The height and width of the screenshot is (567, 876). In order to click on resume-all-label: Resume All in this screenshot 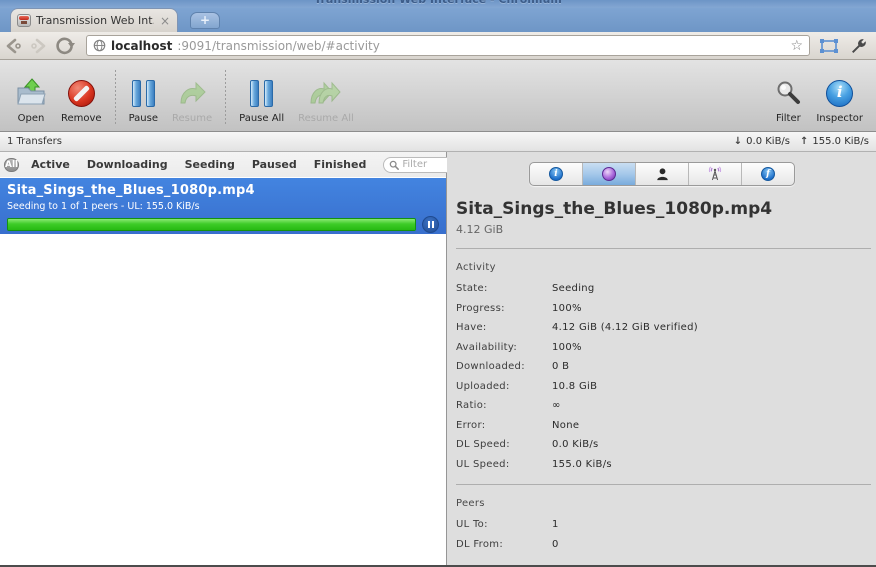, I will do `click(326, 118)`.